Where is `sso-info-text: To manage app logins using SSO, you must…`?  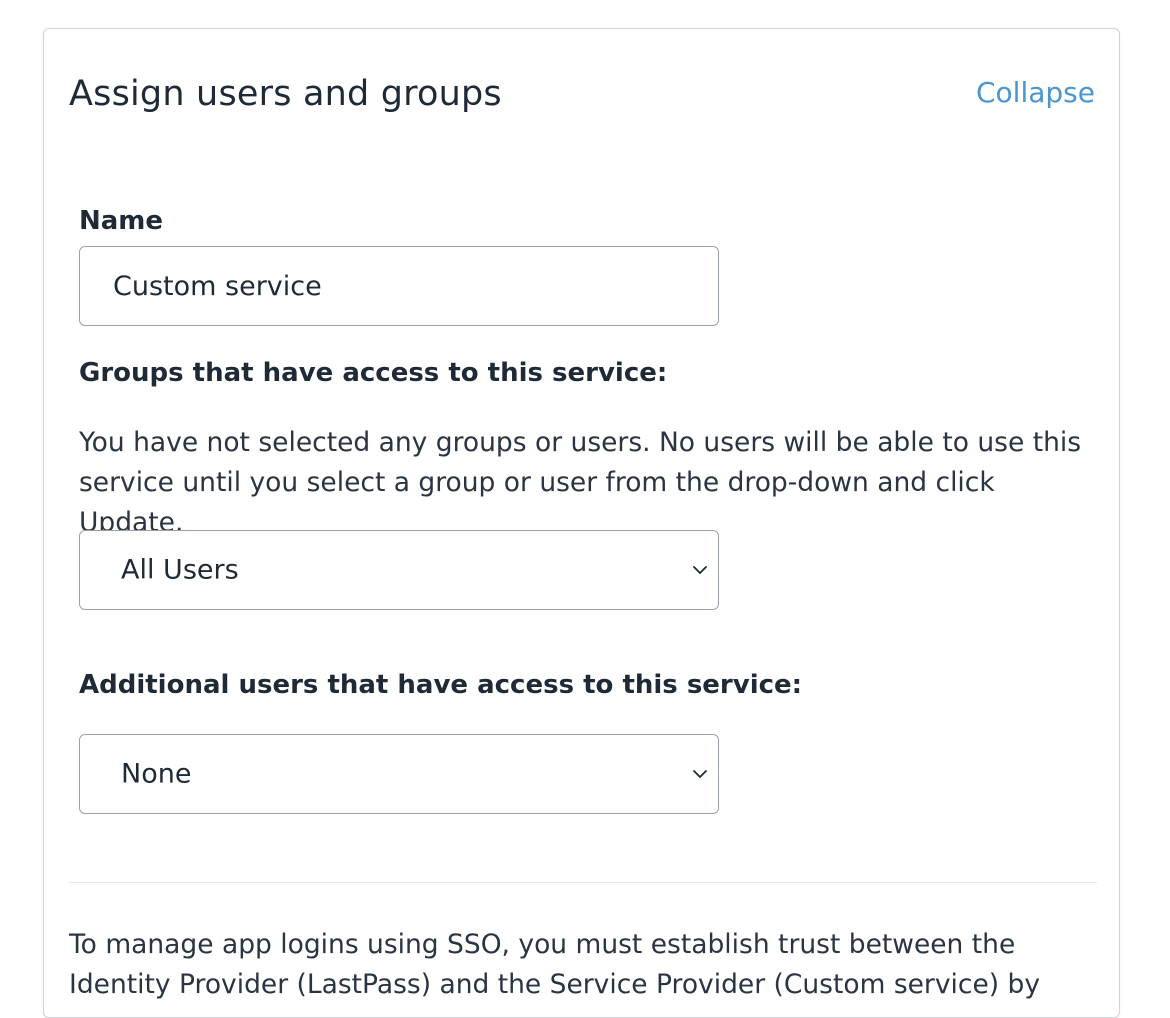 sso-info-text: To manage app logins using SSO, you must… is located at coordinates (555, 964).